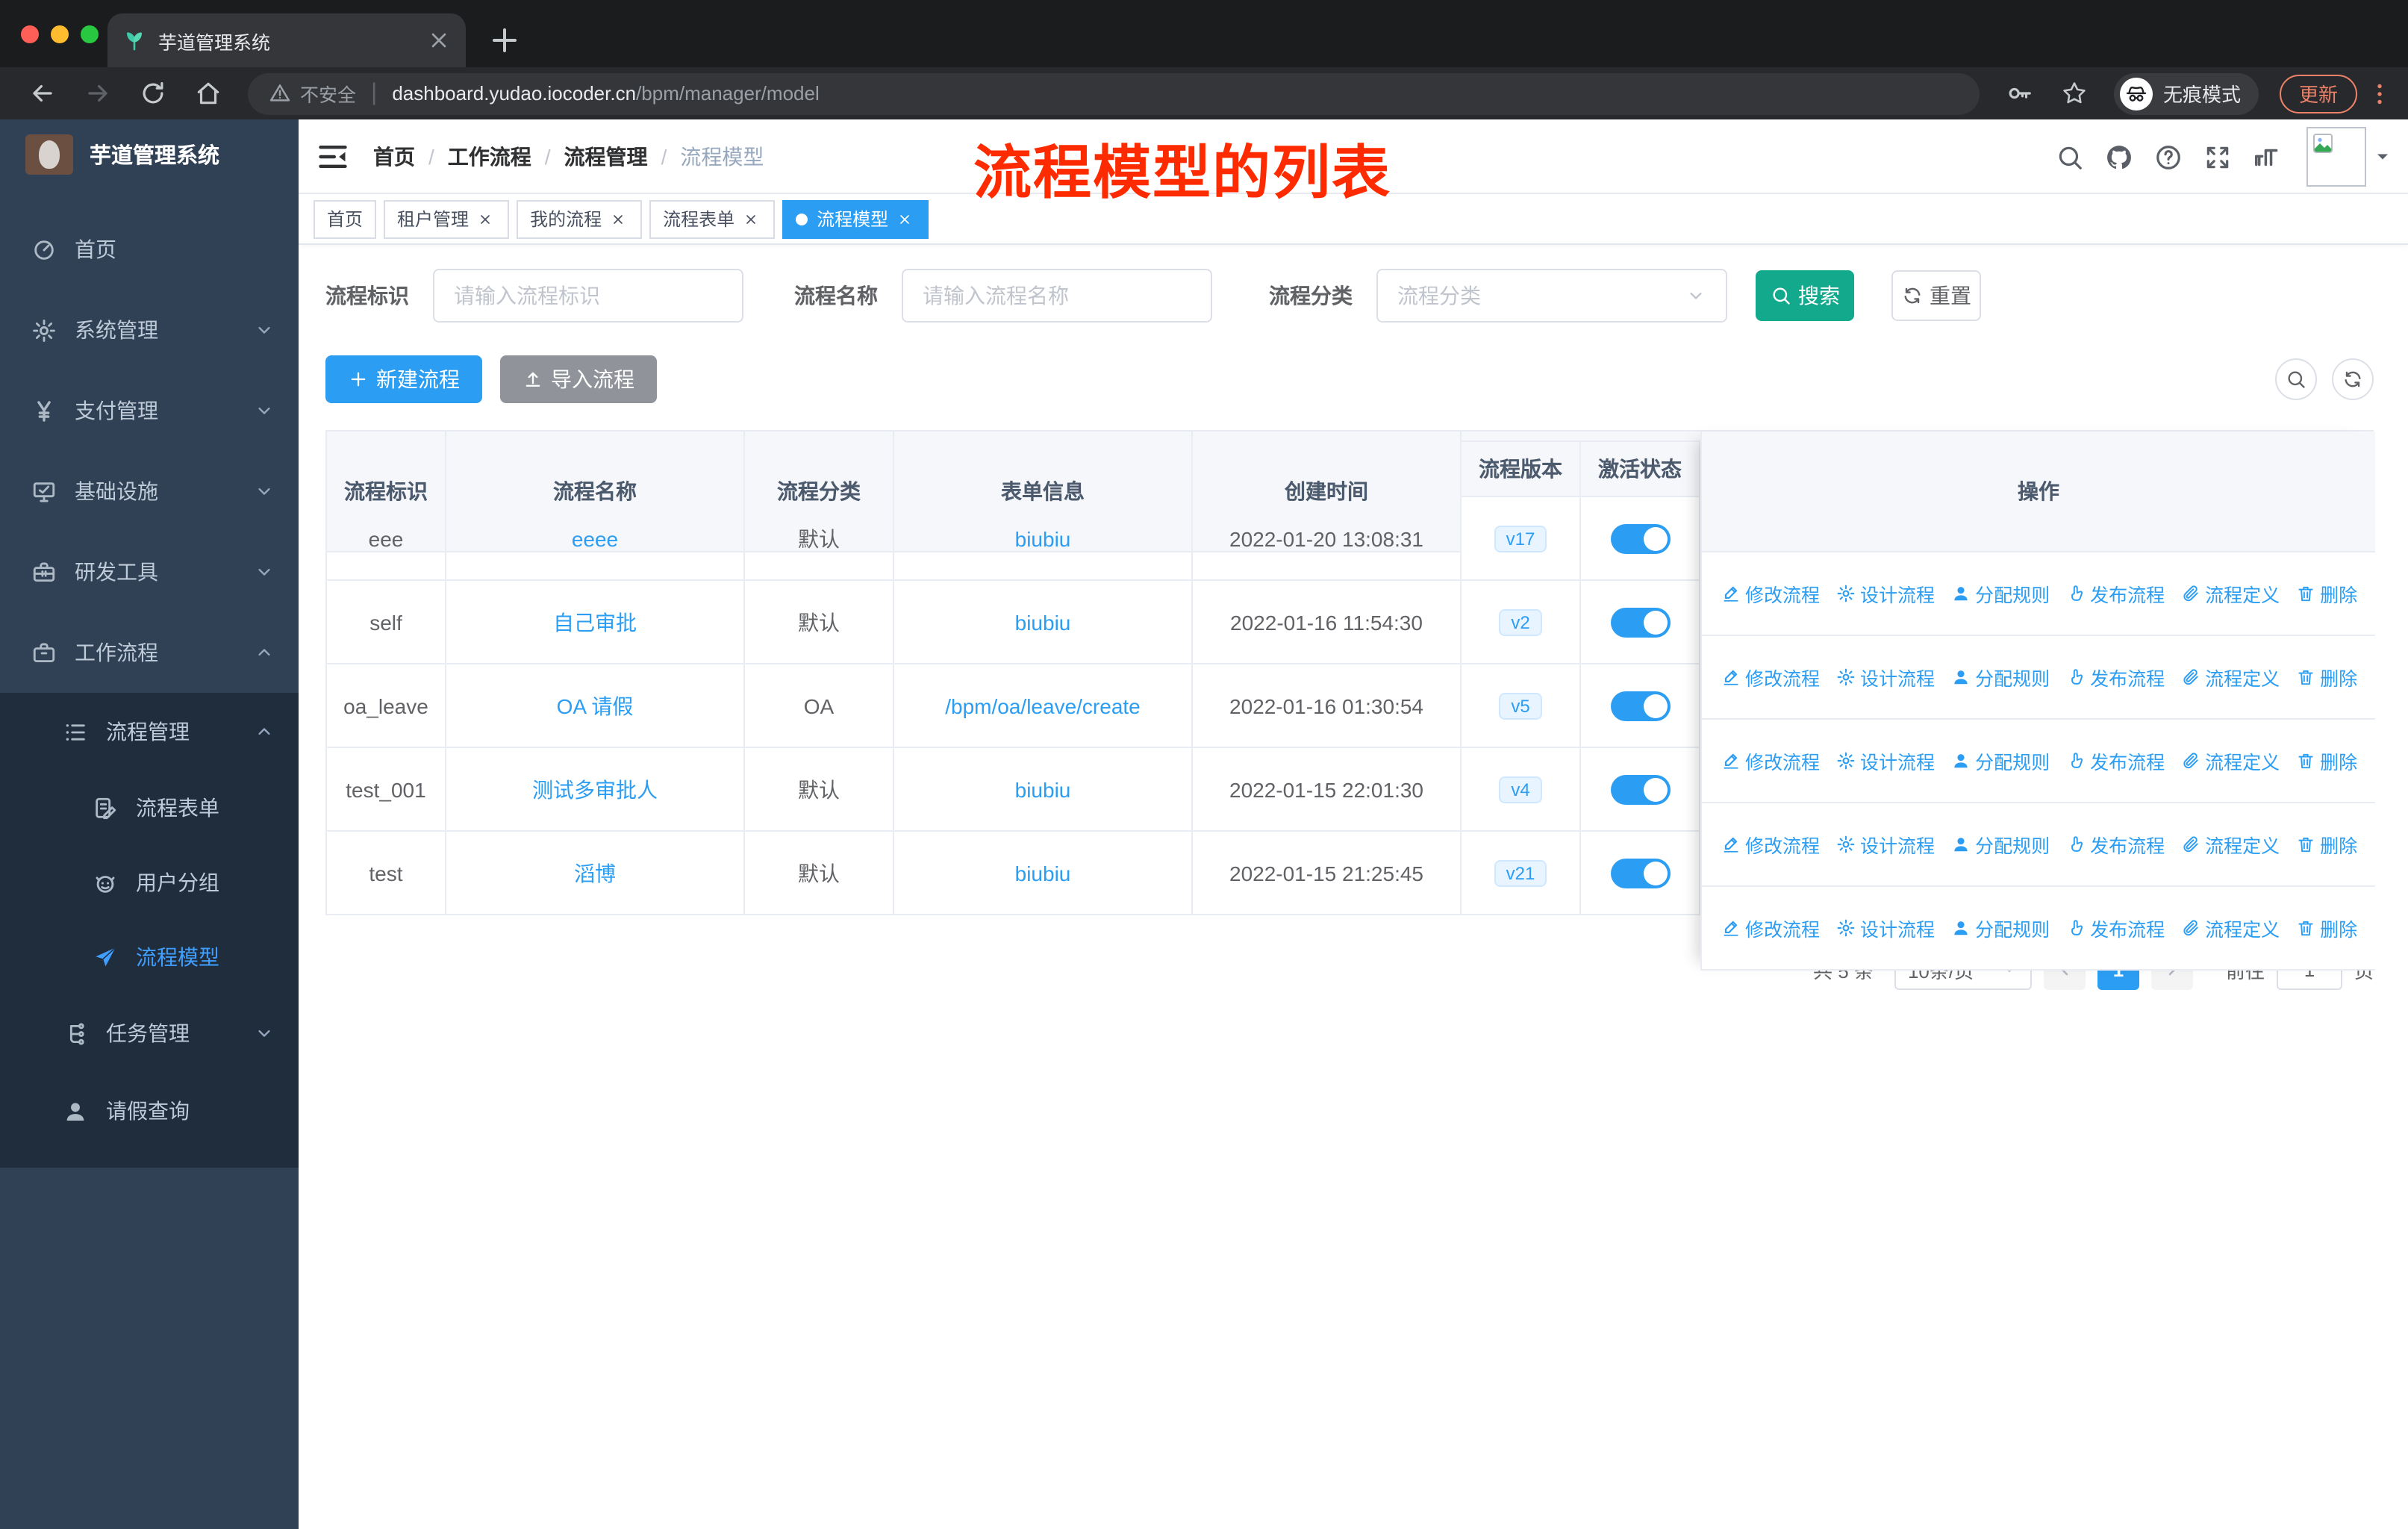 Image resolution: width=2408 pixels, height=1529 pixels. I want to click on tag-首页: 首页, so click(345, 219).